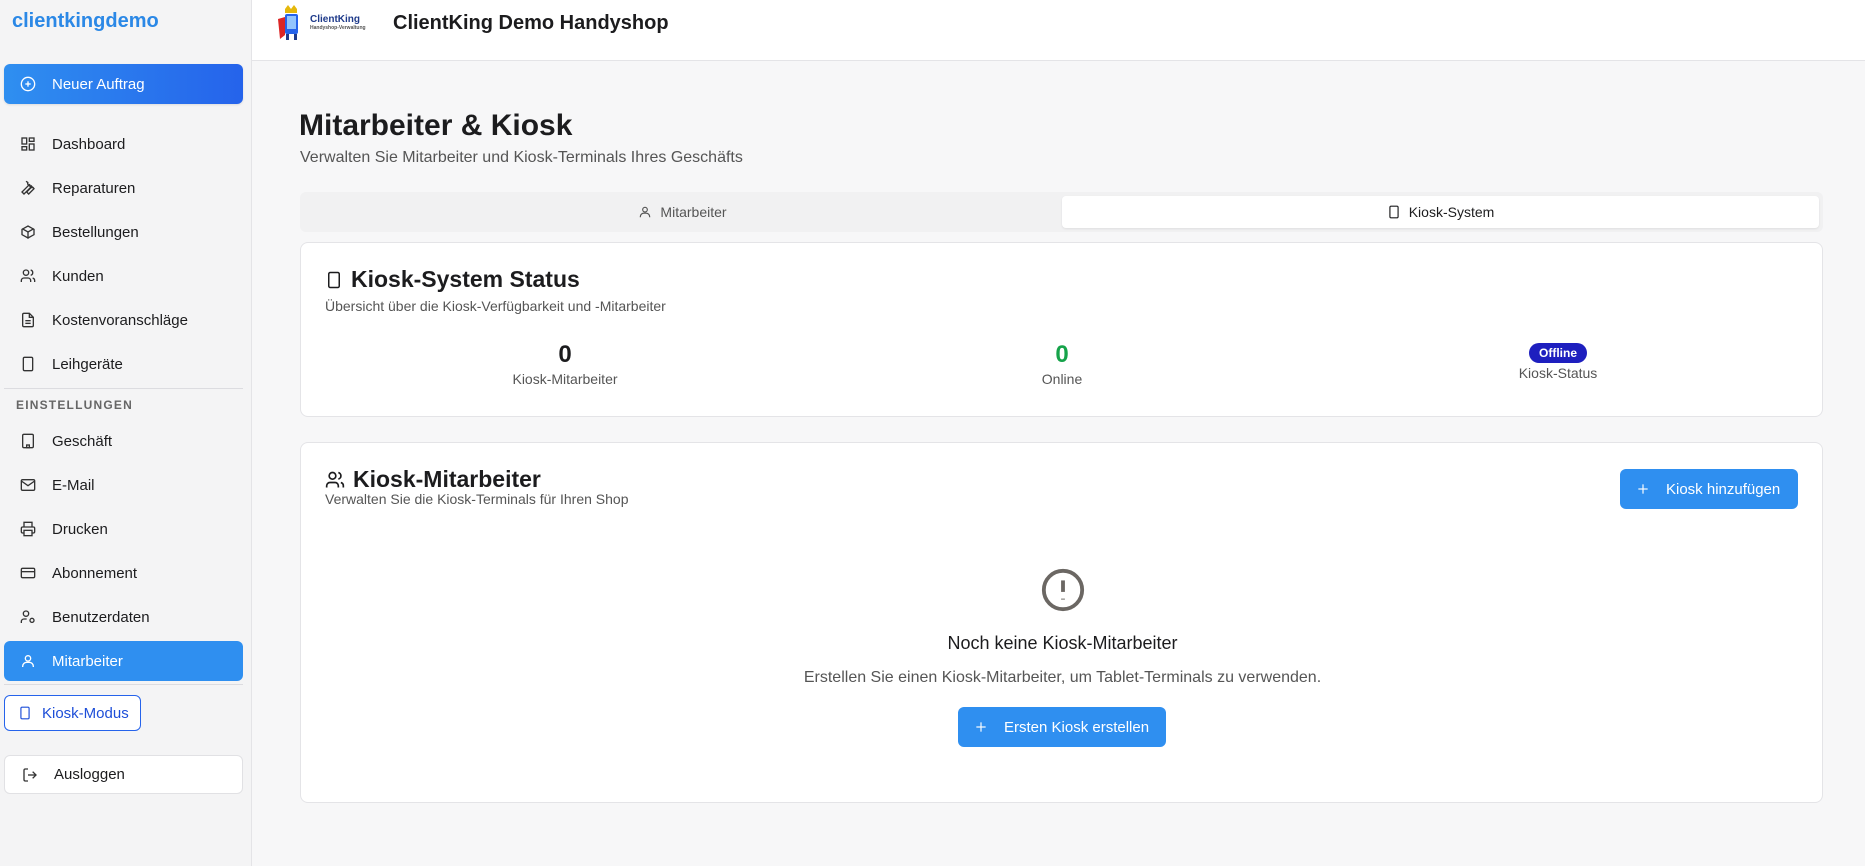 This screenshot has width=1865, height=866. What do you see at coordinates (85, 21) in the screenshot?
I see `brand-name: clientkingdemo` at bounding box center [85, 21].